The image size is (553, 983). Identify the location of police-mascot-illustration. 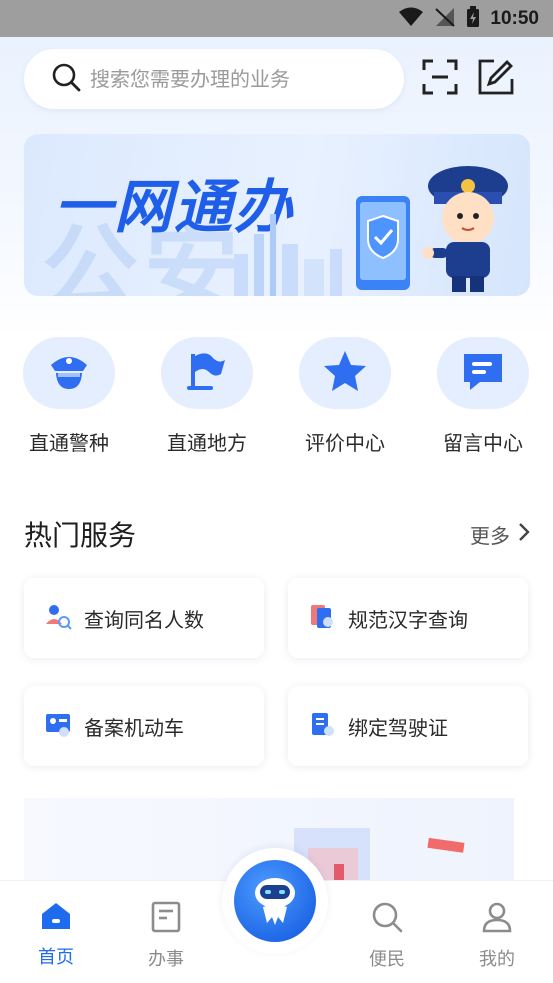
(465, 229).